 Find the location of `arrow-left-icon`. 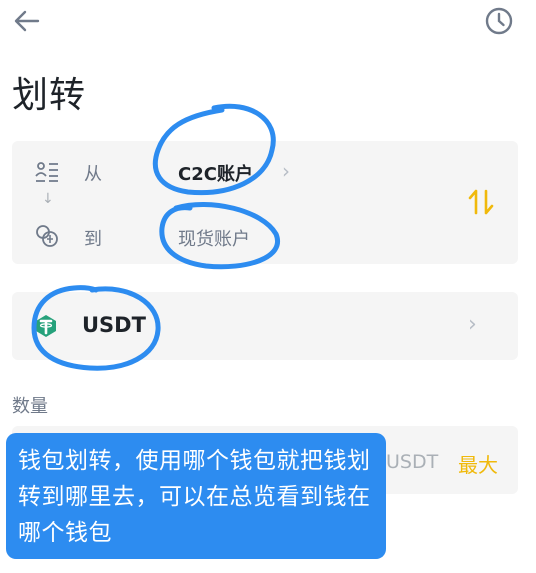

arrow-left-icon is located at coordinates (27, 21).